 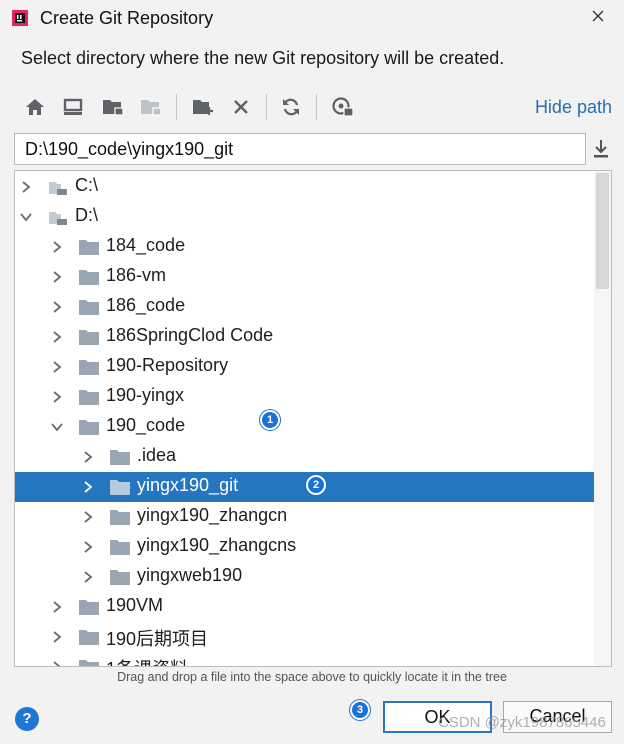 What do you see at coordinates (146, 305) in the screenshot?
I see `tree-item-label: 186_code` at bounding box center [146, 305].